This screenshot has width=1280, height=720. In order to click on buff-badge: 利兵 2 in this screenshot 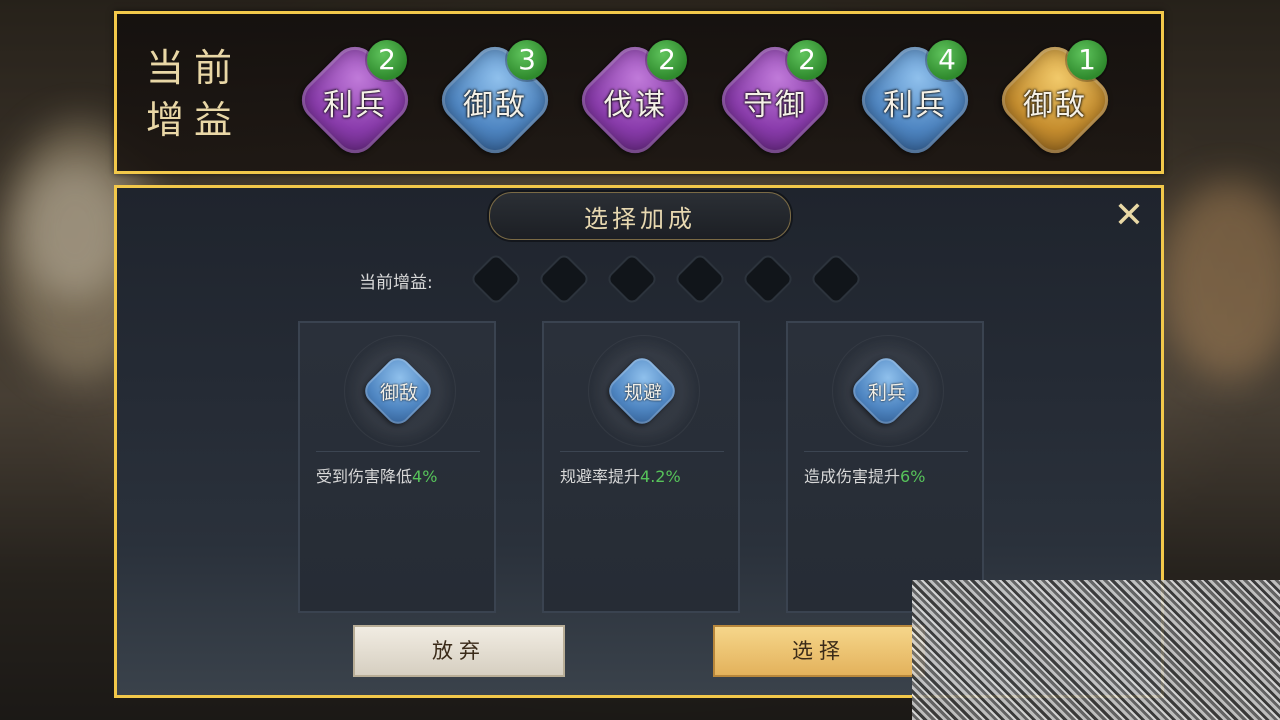, I will do `click(355, 100)`.